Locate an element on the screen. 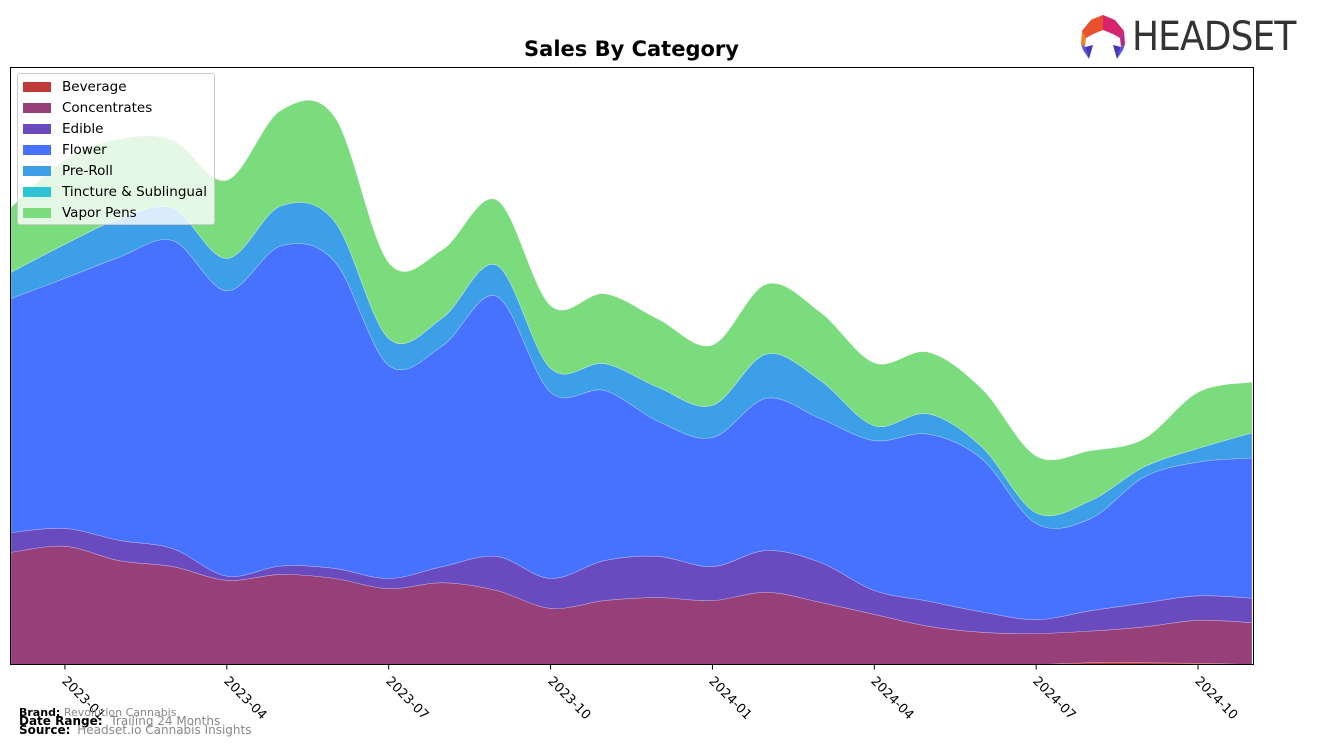 The width and height of the screenshot is (1317, 748). legend-item: Pre-Roll is located at coordinates (68, 170).